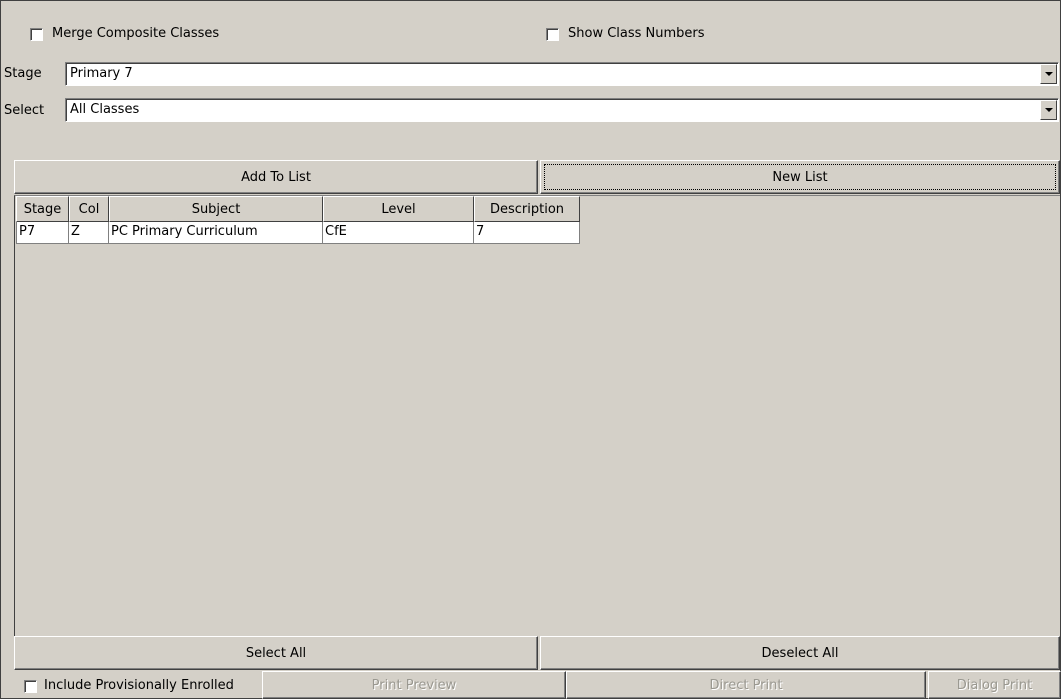 This screenshot has height=699, width=1061. What do you see at coordinates (30, 686) in the screenshot?
I see `include-provisionally-checkbox` at bounding box center [30, 686].